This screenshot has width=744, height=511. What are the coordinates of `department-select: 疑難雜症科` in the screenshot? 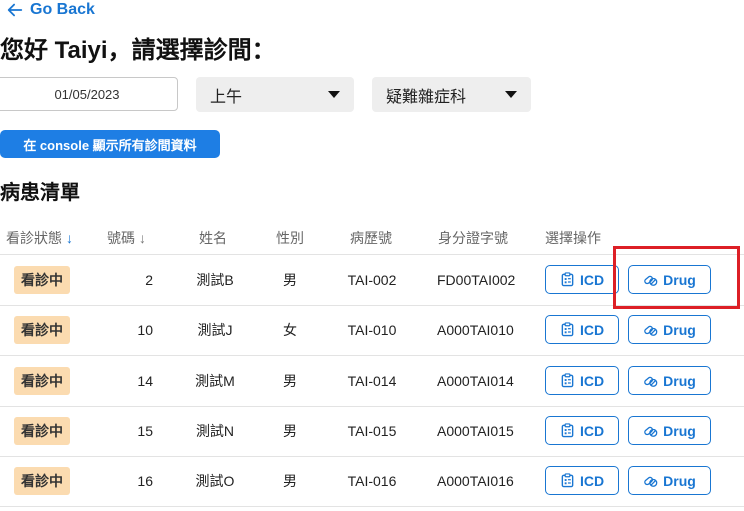 It's located at (451, 94).